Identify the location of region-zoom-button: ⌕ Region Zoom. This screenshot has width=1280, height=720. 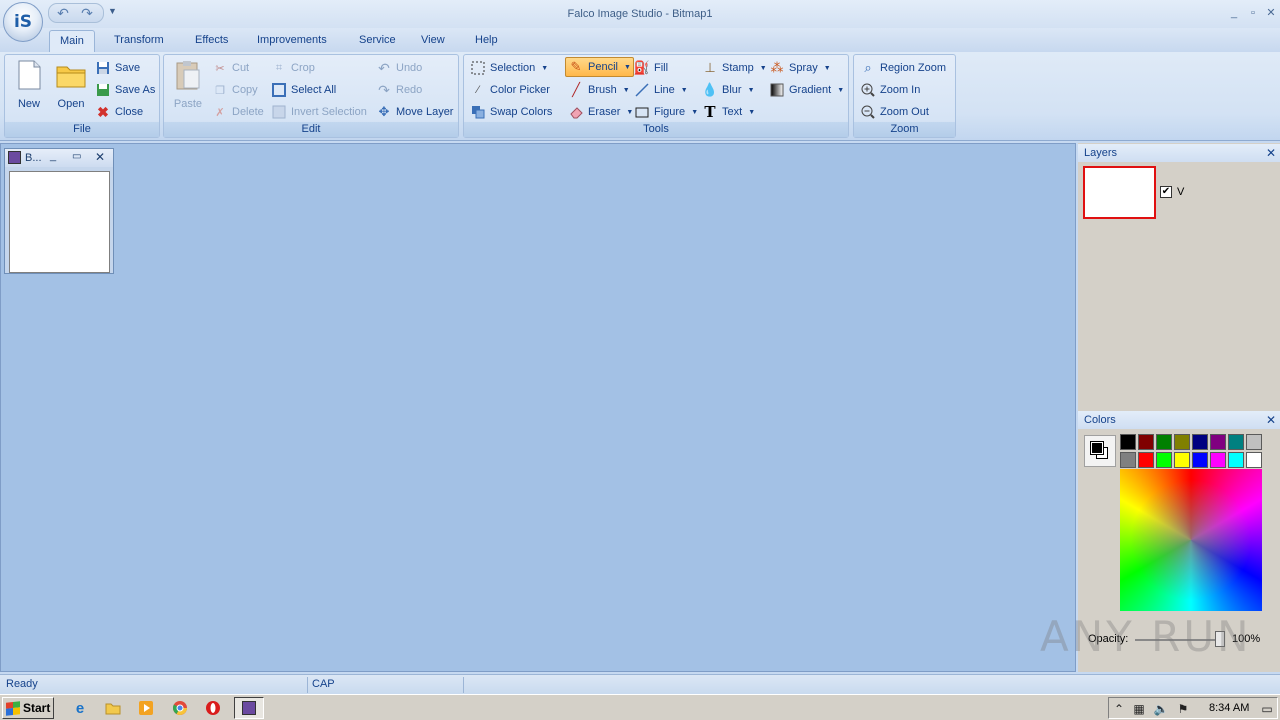
(903, 68).